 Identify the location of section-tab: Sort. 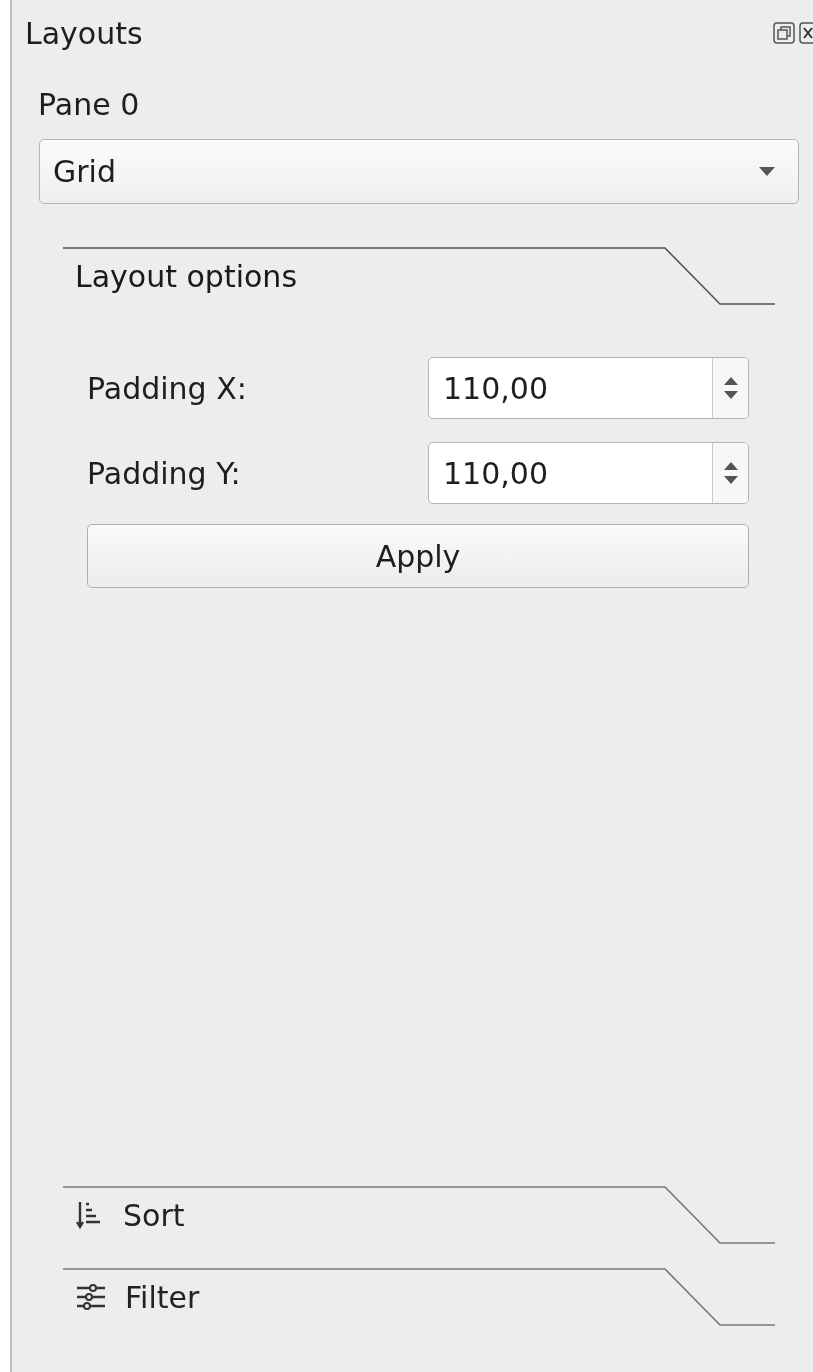
(419, 1215).